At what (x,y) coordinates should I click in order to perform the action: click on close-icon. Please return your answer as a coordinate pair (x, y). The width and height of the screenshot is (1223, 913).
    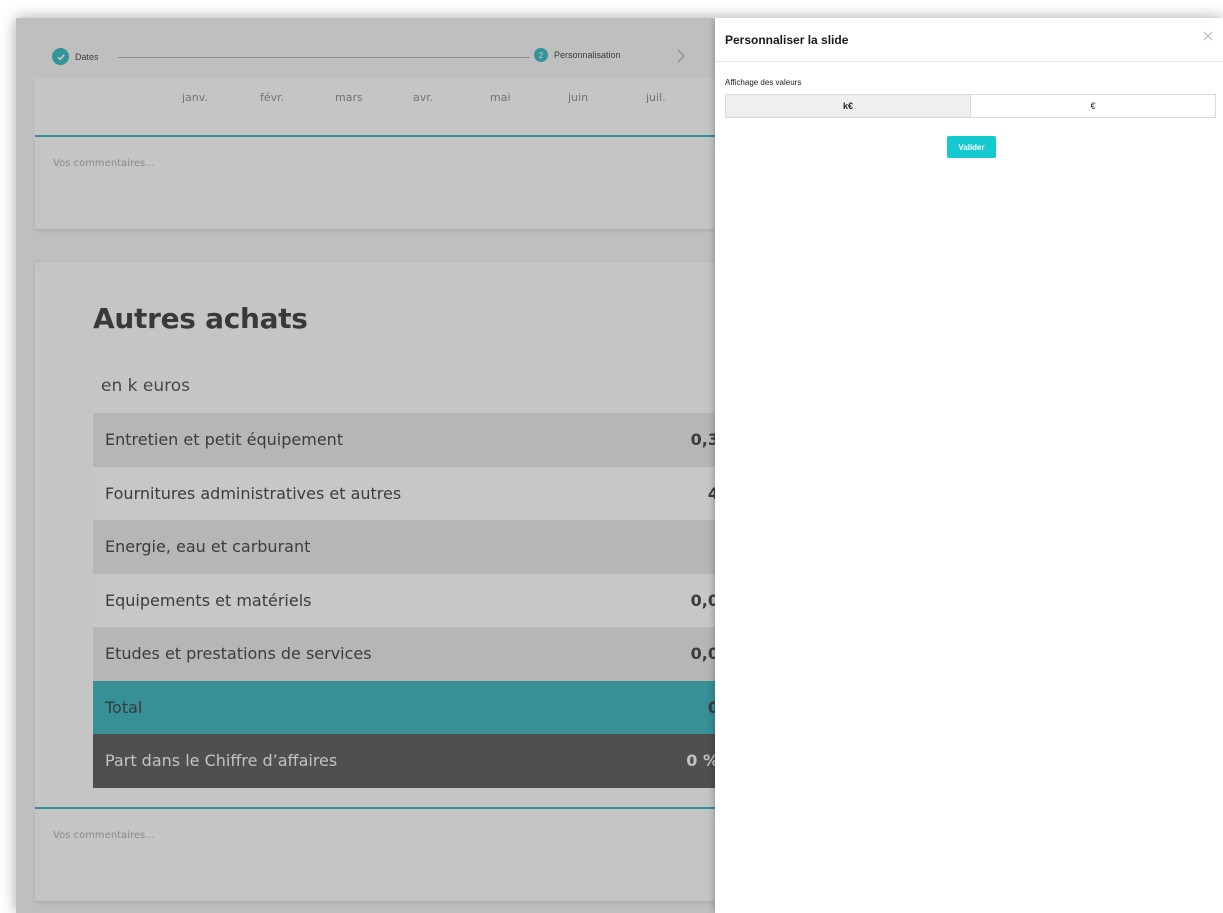
    Looking at the image, I should click on (1208, 36).